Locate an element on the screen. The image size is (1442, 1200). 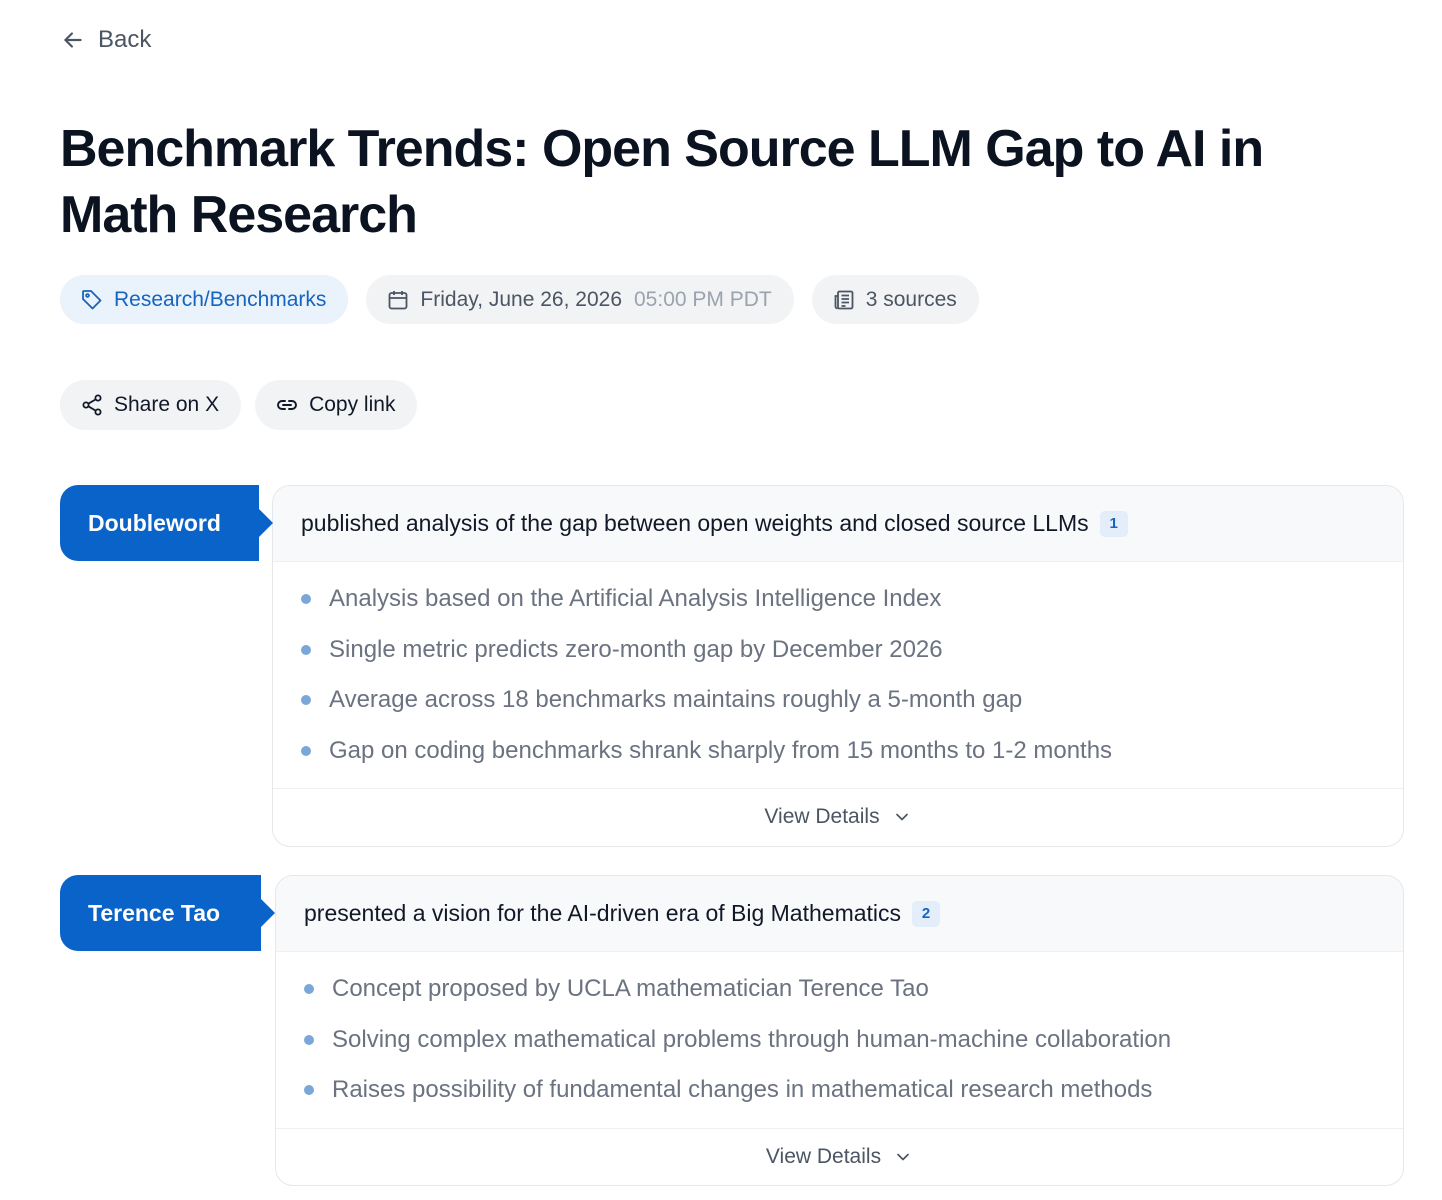
category-badge: Research/Benchmarks is located at coordinates (204, 299).